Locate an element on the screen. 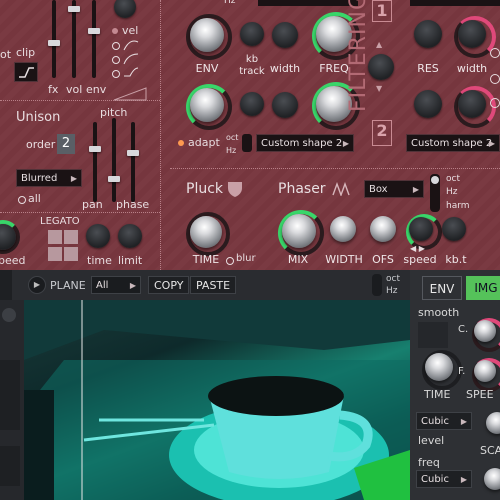 The image size is (500, 500). vol-slider-thumb is located at coordinates (74, 9).